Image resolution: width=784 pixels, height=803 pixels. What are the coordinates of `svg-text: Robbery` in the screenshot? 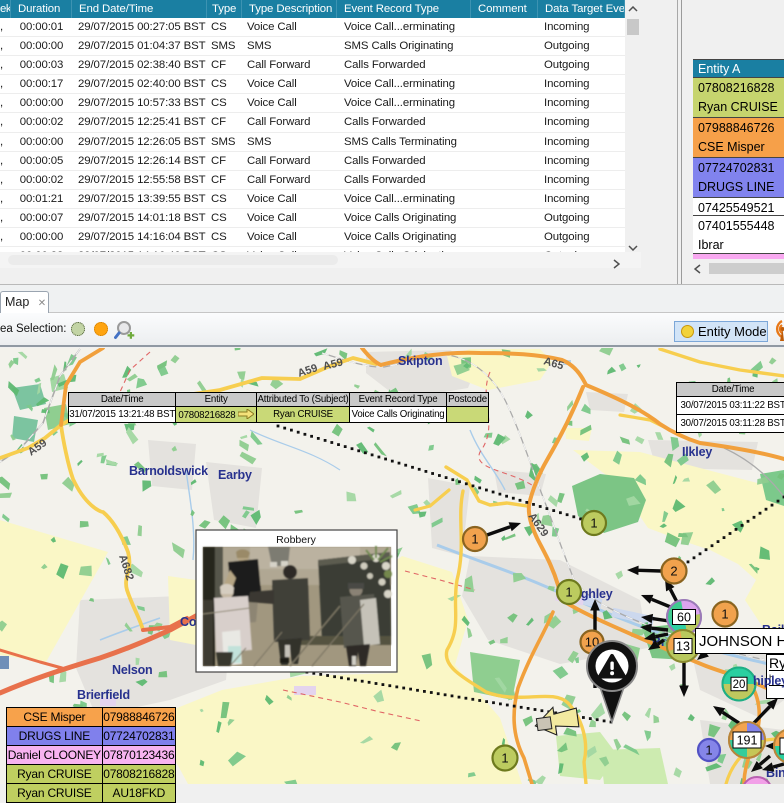 It's located at (296, 540).